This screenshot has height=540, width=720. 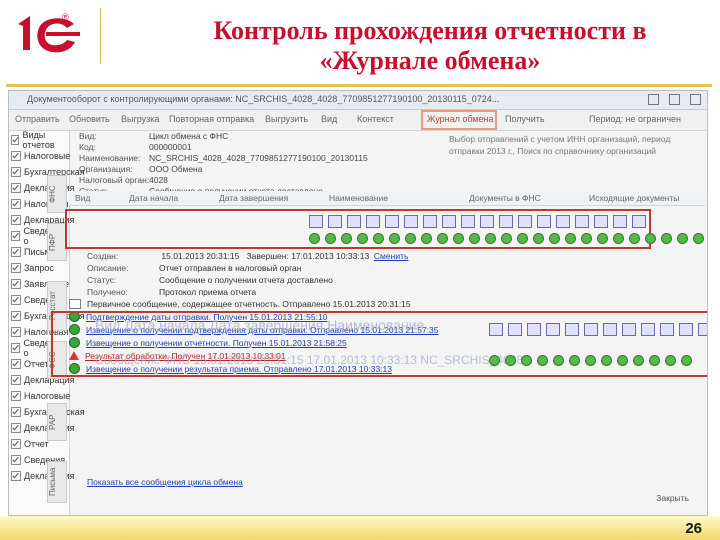 I want to click on maximize-icon, so click(x=674, y=99).